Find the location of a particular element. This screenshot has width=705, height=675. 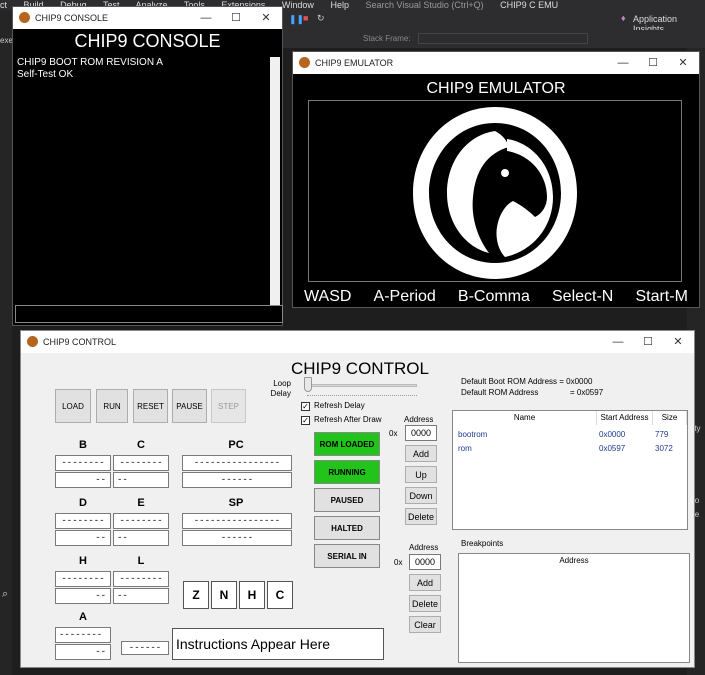

load-button: LOAD is located at coordinates (73, 406).